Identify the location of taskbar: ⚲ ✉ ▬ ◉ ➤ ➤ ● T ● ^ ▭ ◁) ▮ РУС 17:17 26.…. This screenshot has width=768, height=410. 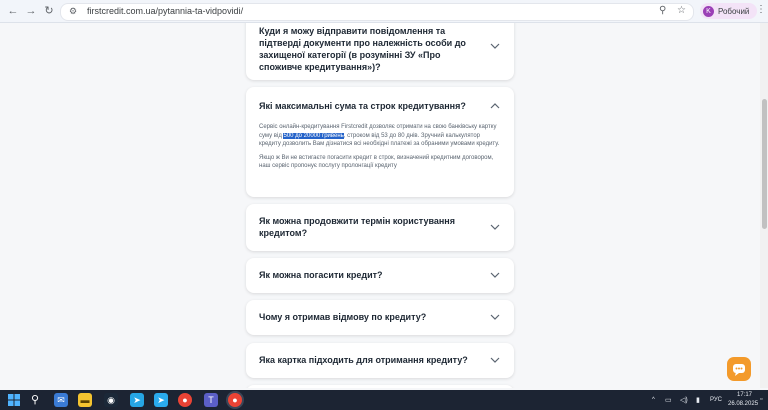
(384, 400).